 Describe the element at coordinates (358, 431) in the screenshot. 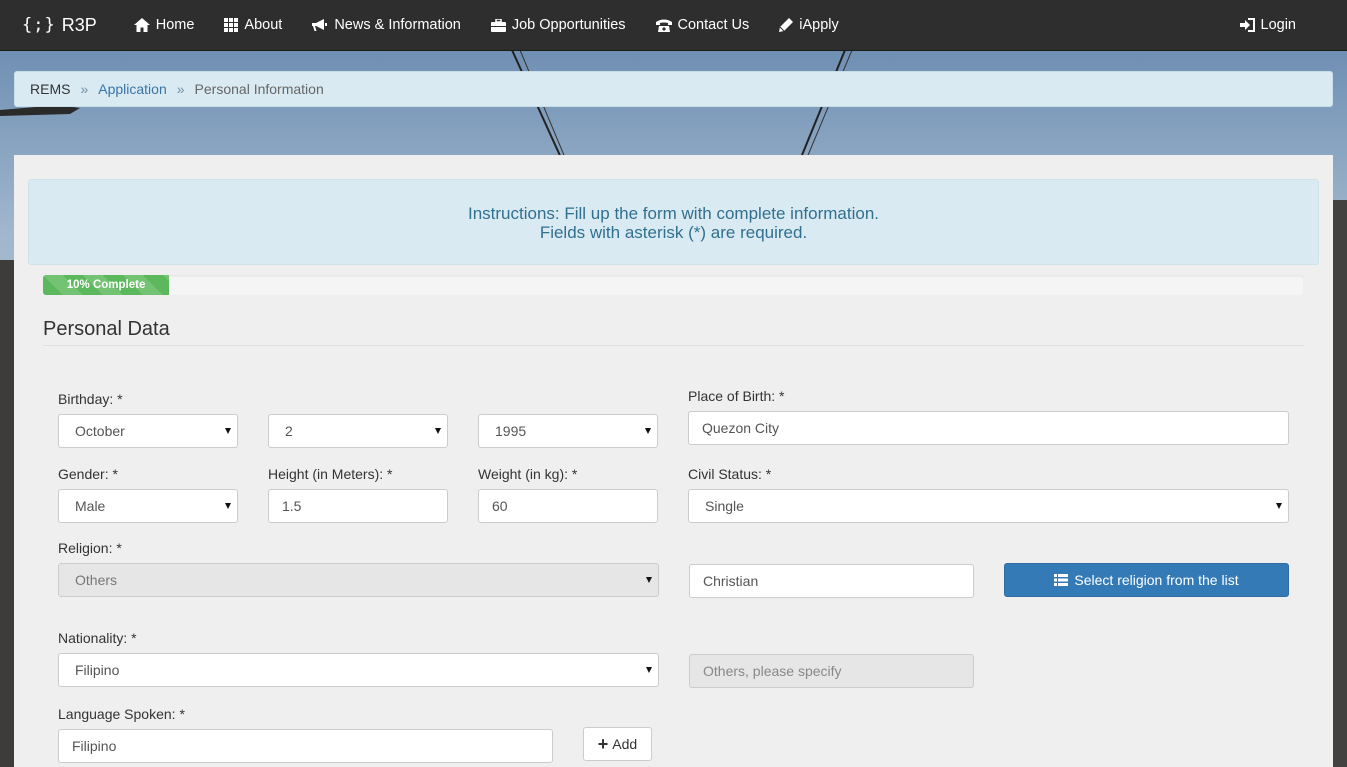

I see `birthday-day-select: 2` at that location.